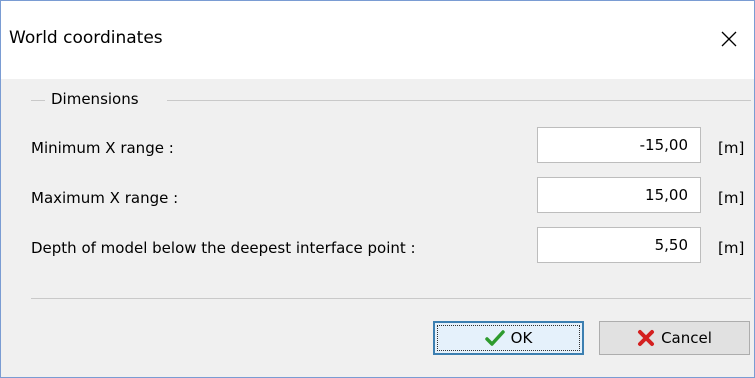 The width and height of the screenshot is (755, 378). What do you see at coordinates (521, 338) in the screenshot?
I see `ok-button-label: OK` at bounding box center [521, 338].